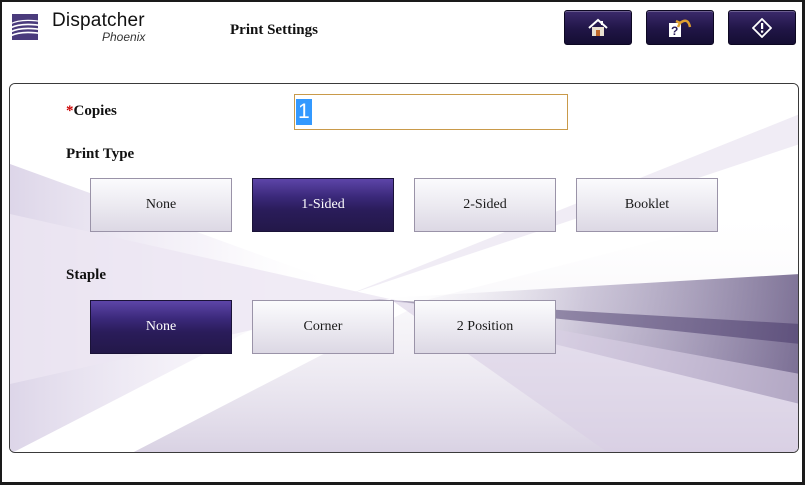 The image size is (805, 485). Describe the element at coordinates (95, 111) in the screenshot. I see `copies-label-text: Copies` at that location.